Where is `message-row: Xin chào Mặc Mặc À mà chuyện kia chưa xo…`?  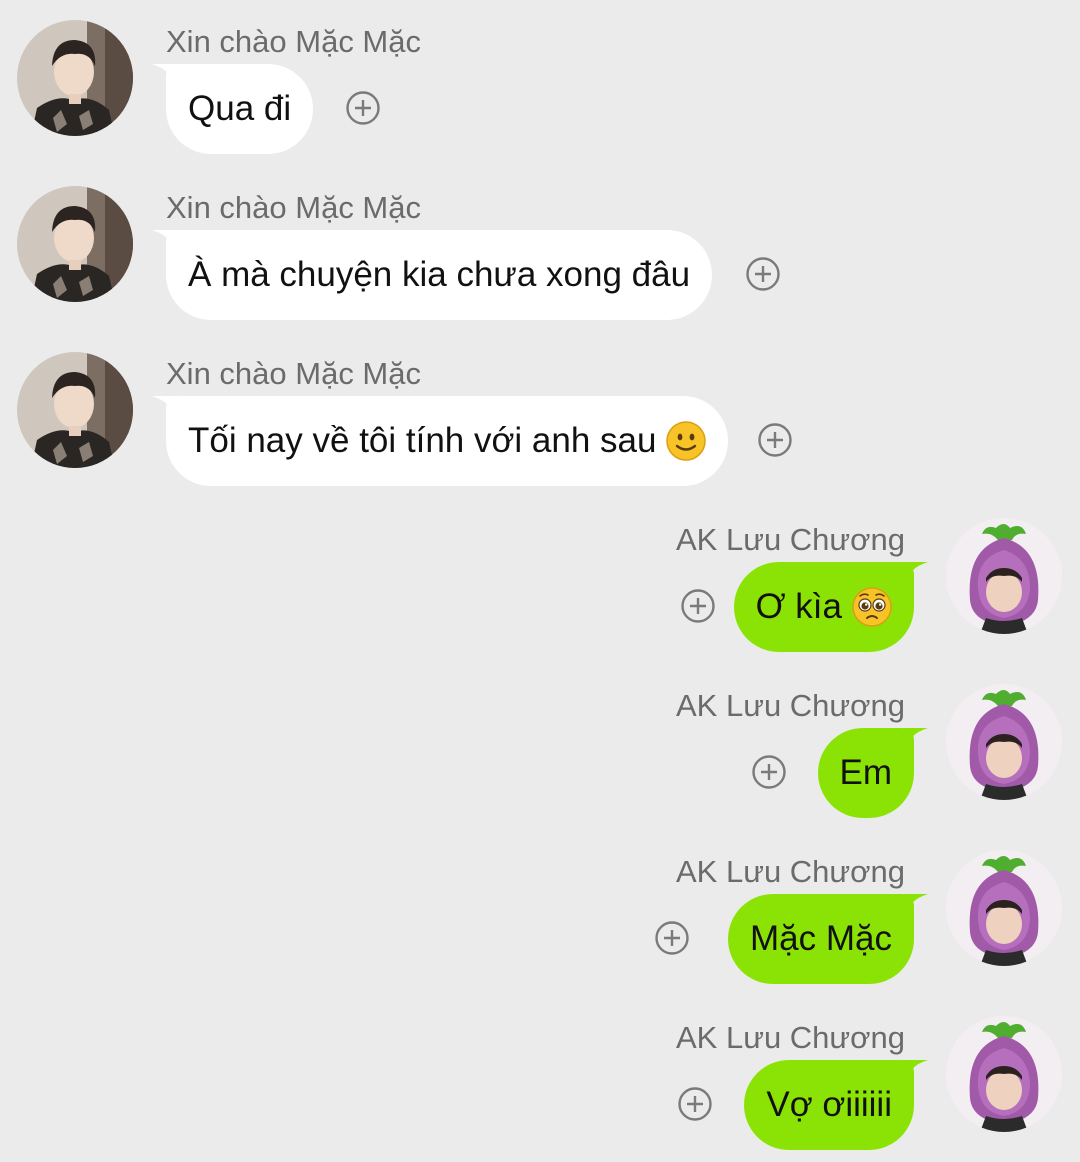 message-row: Xin chào Mặc Mặc À mà chuyện kia chưa xo… is located at coordinates (540, 249).